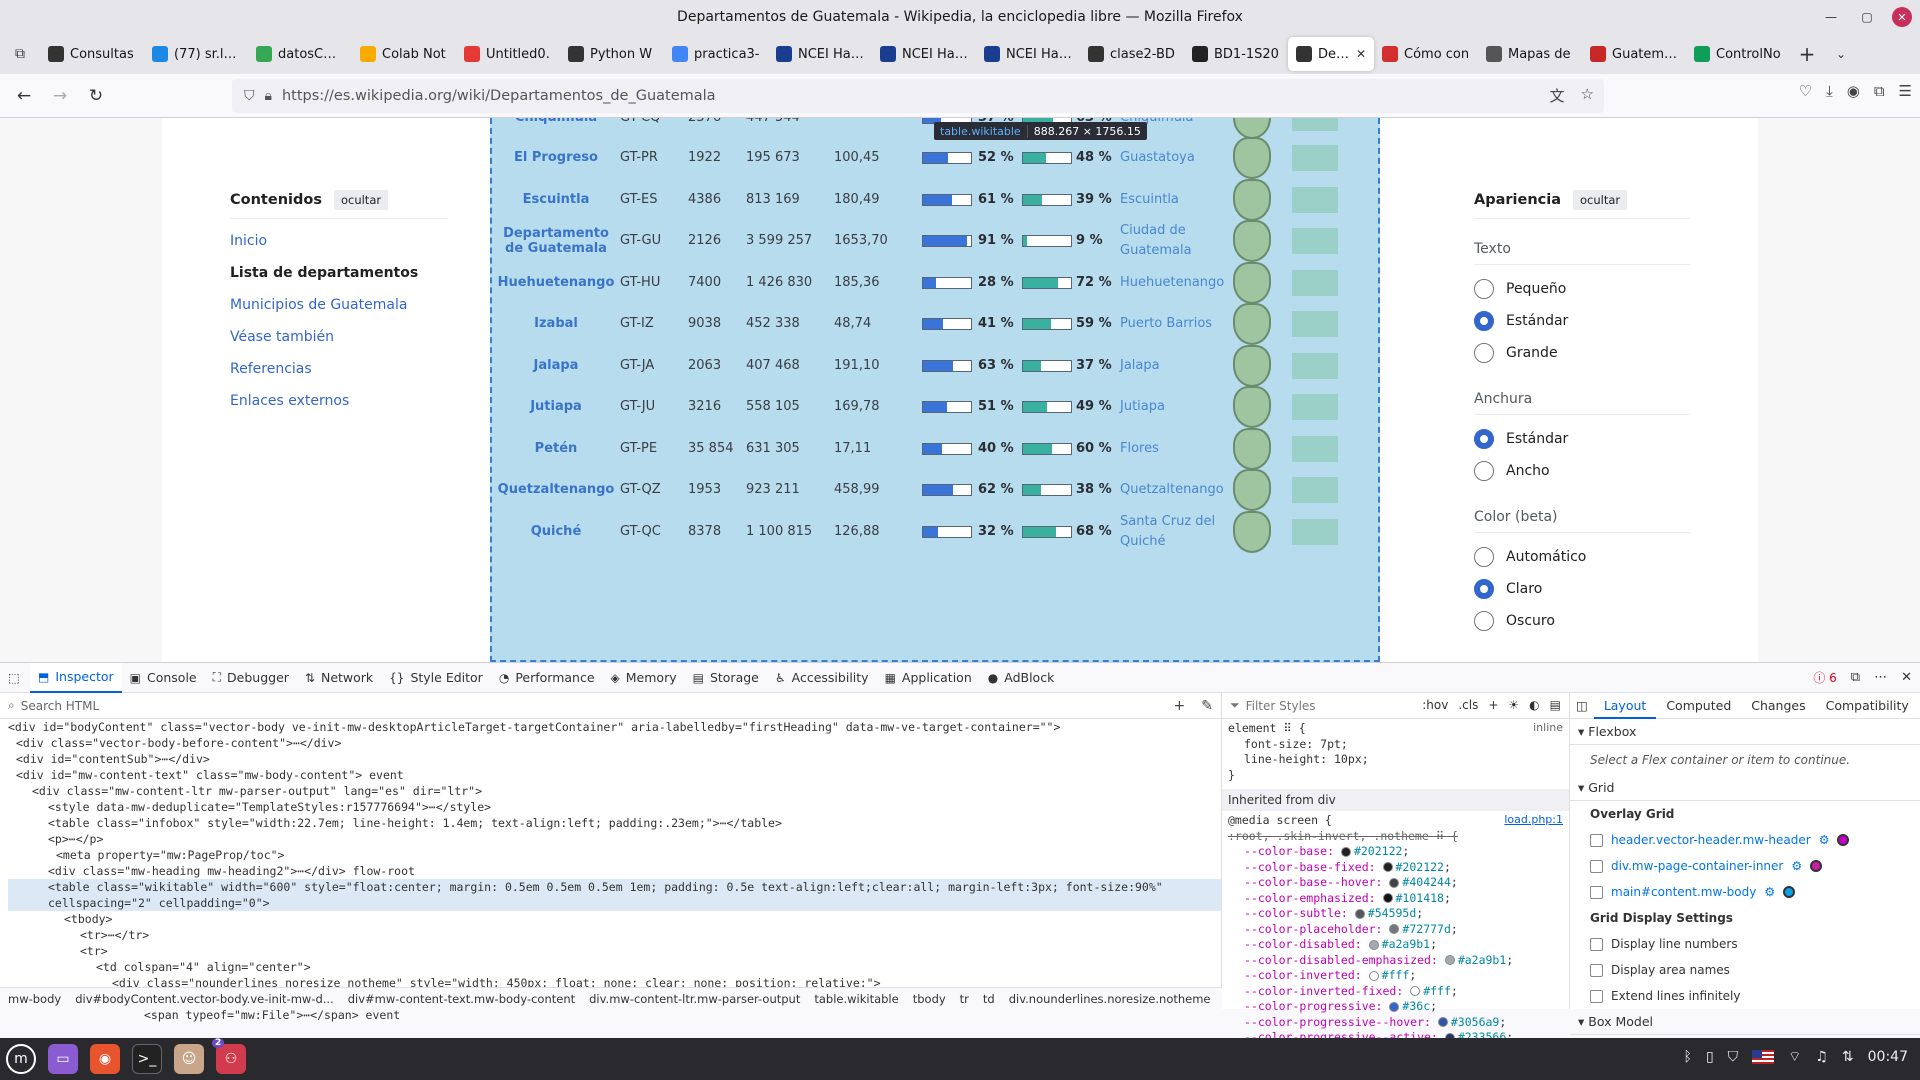 This screenshot has height=1080, width=1920. Describe the element at coordinates (964, 999) in the screenshot. I see `breadcrumb-item: tr` at that location.